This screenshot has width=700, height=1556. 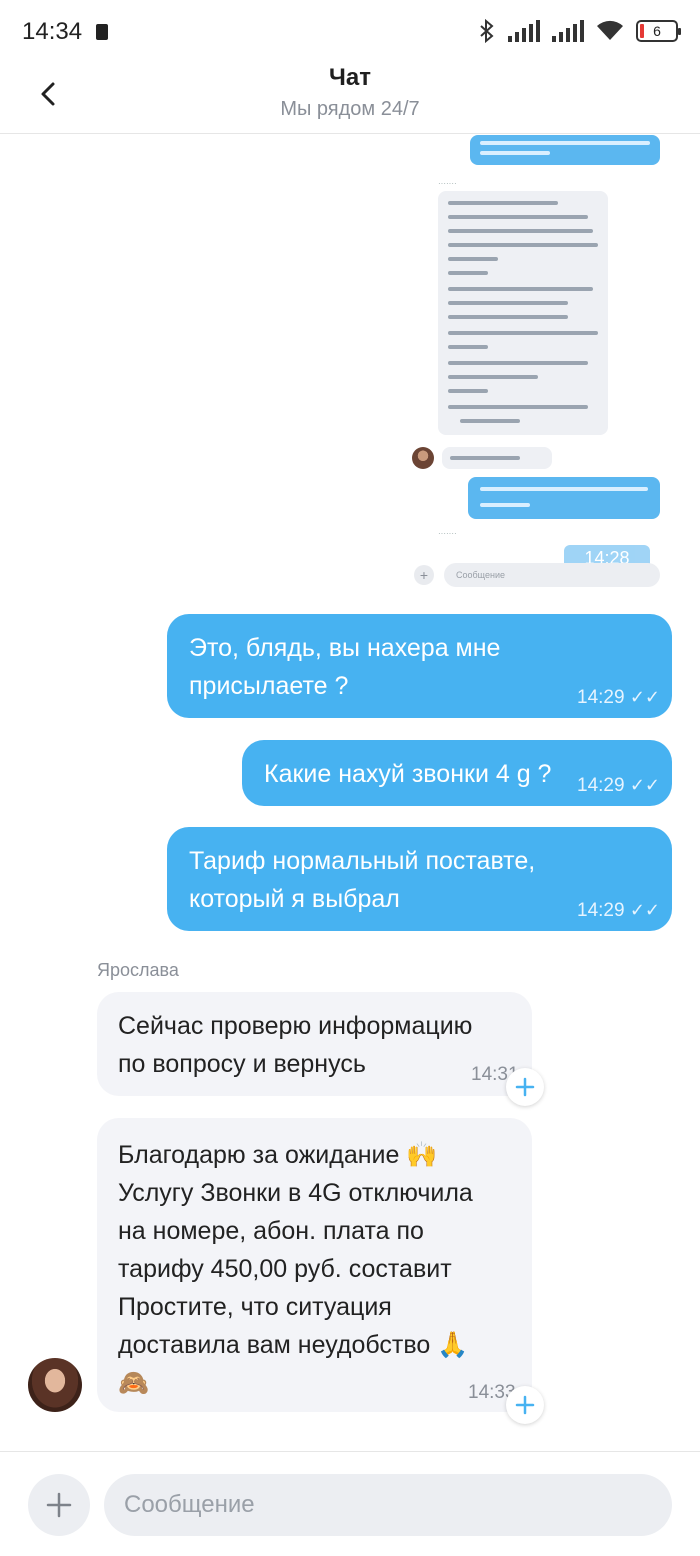 I want to click on attach-button, so click(x=59, y=1505).